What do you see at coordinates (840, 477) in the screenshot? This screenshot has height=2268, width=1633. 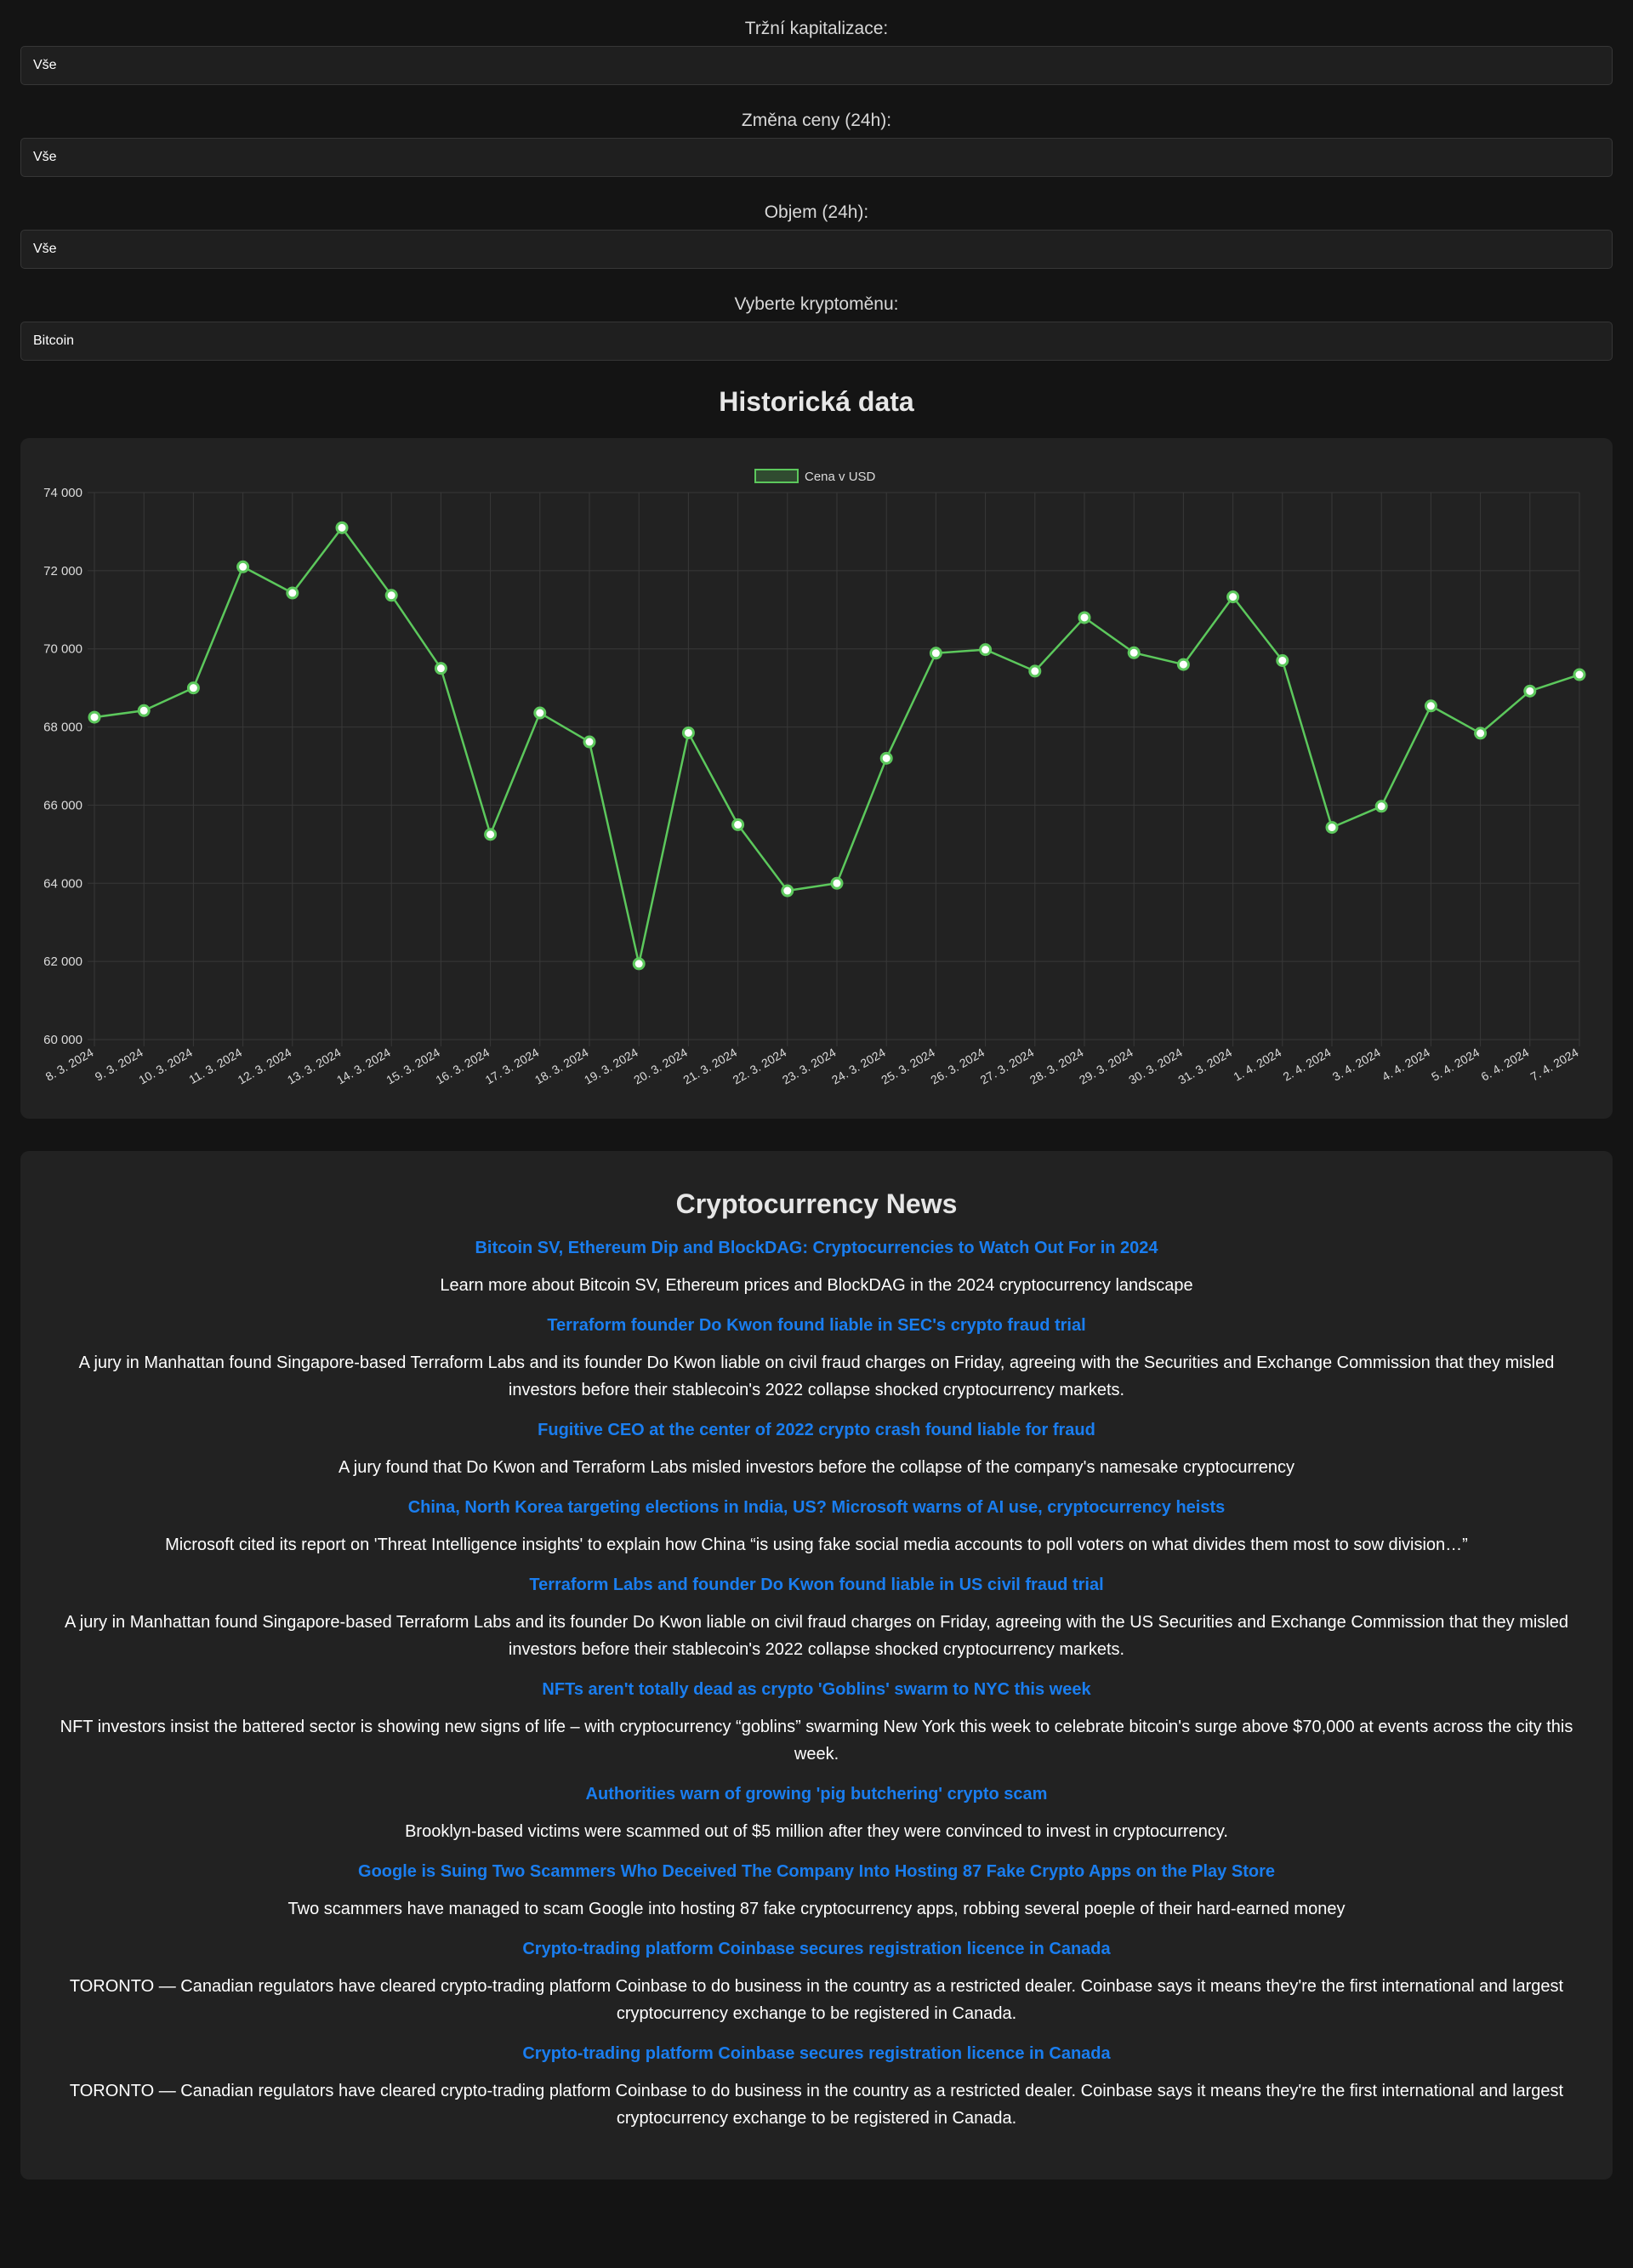 I see `legend-label: Cena v USD` at bounding box center [840, 477].